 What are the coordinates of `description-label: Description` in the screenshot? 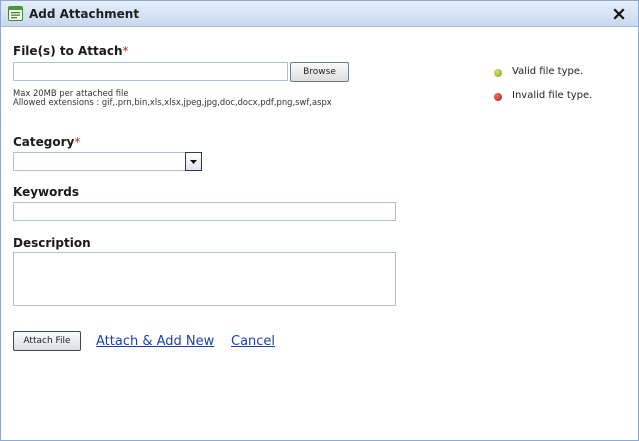 It's located at (52, 243).